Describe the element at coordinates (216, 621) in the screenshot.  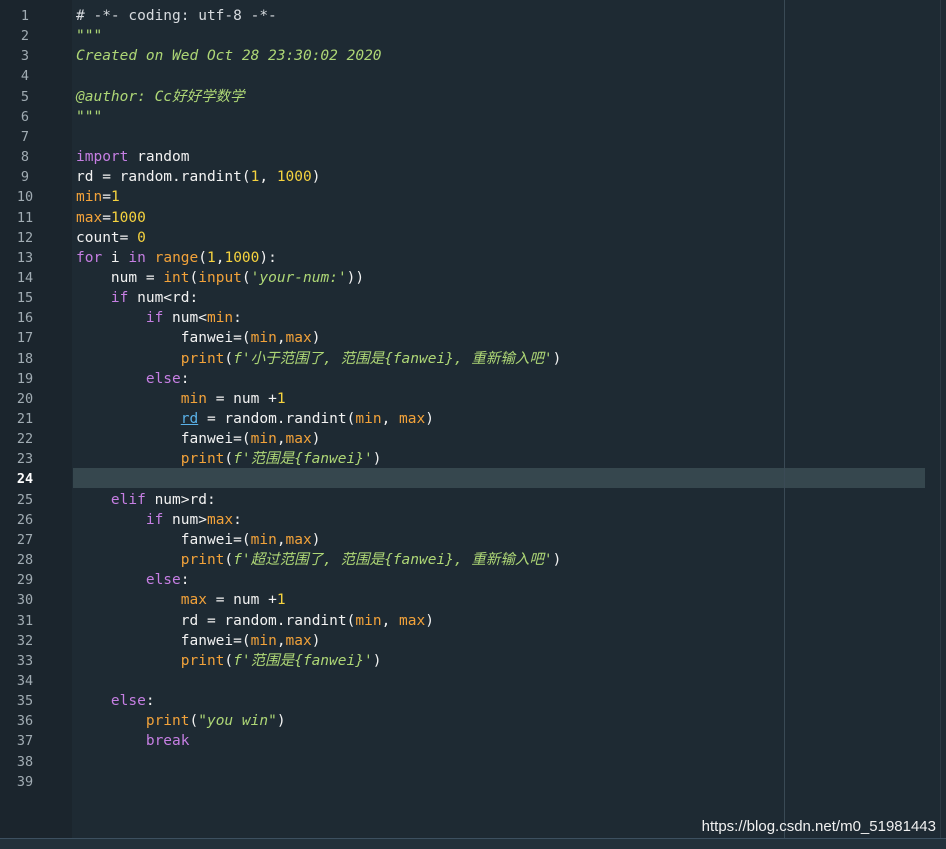
I see `code-token: rd = random.randint(` at that location.